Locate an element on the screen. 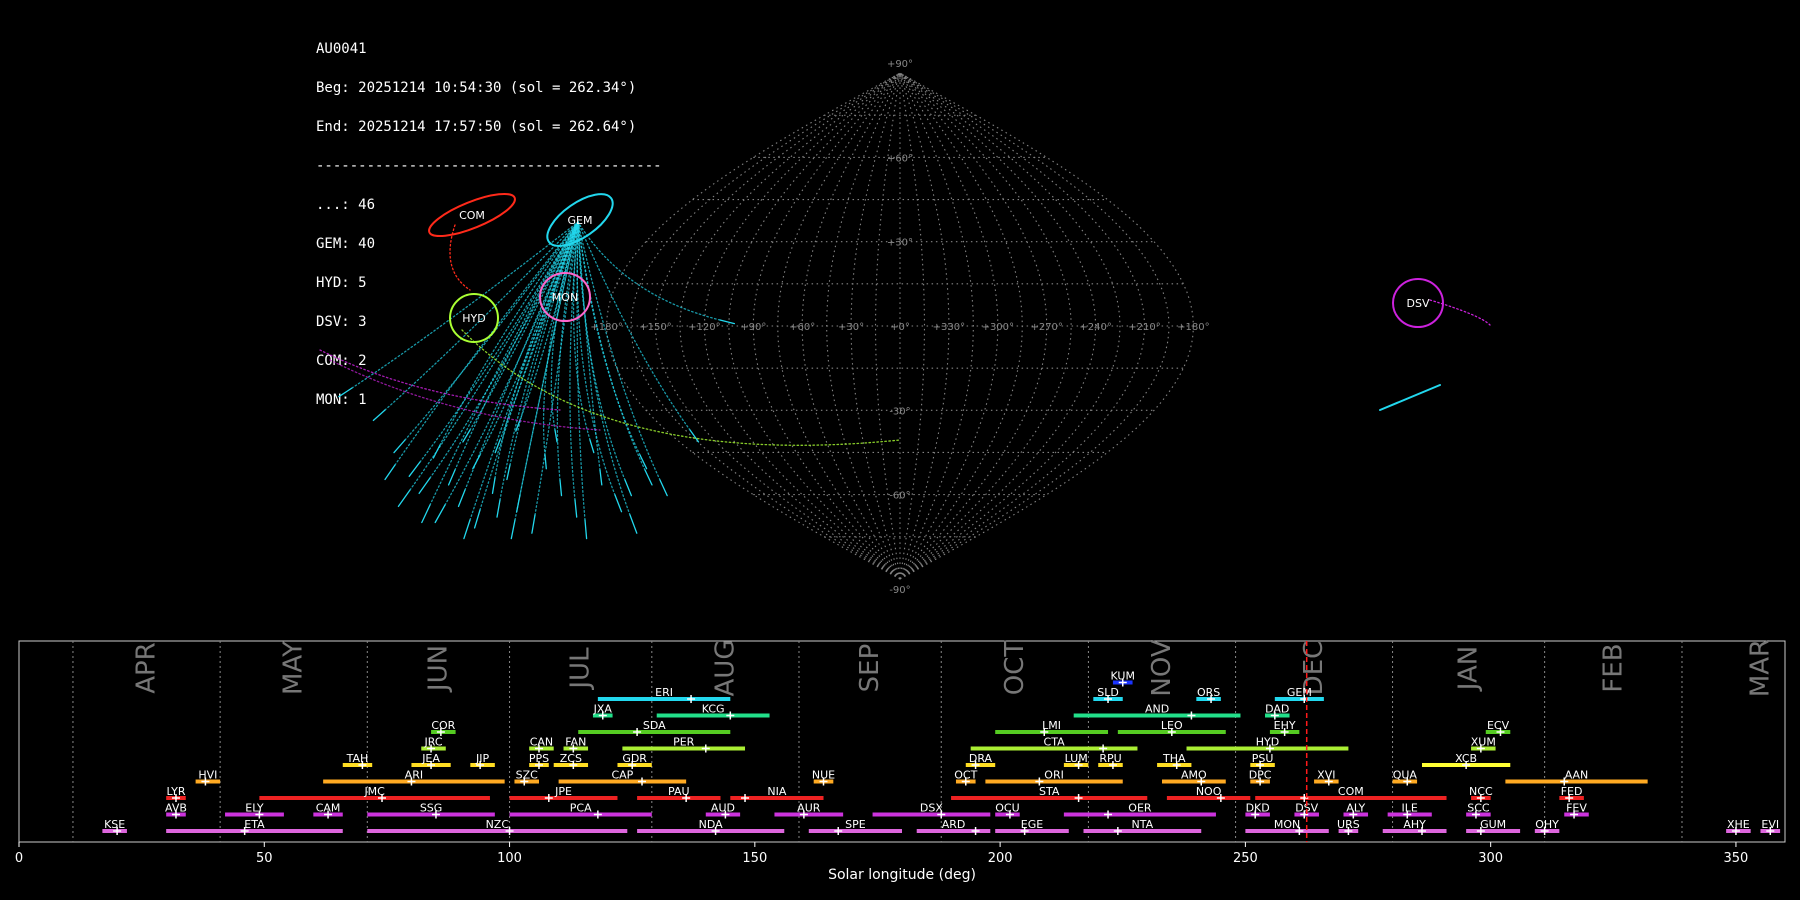 The image size is (1800, 900). shower-code-label: SPE is located at coordinates (855, 824).